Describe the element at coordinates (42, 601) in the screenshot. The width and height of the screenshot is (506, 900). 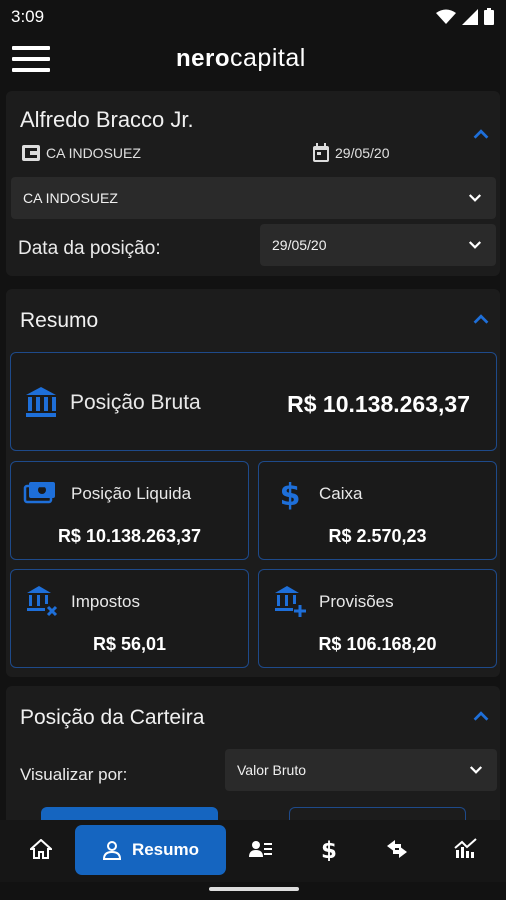
I see `bank-remove-icon` at that location.